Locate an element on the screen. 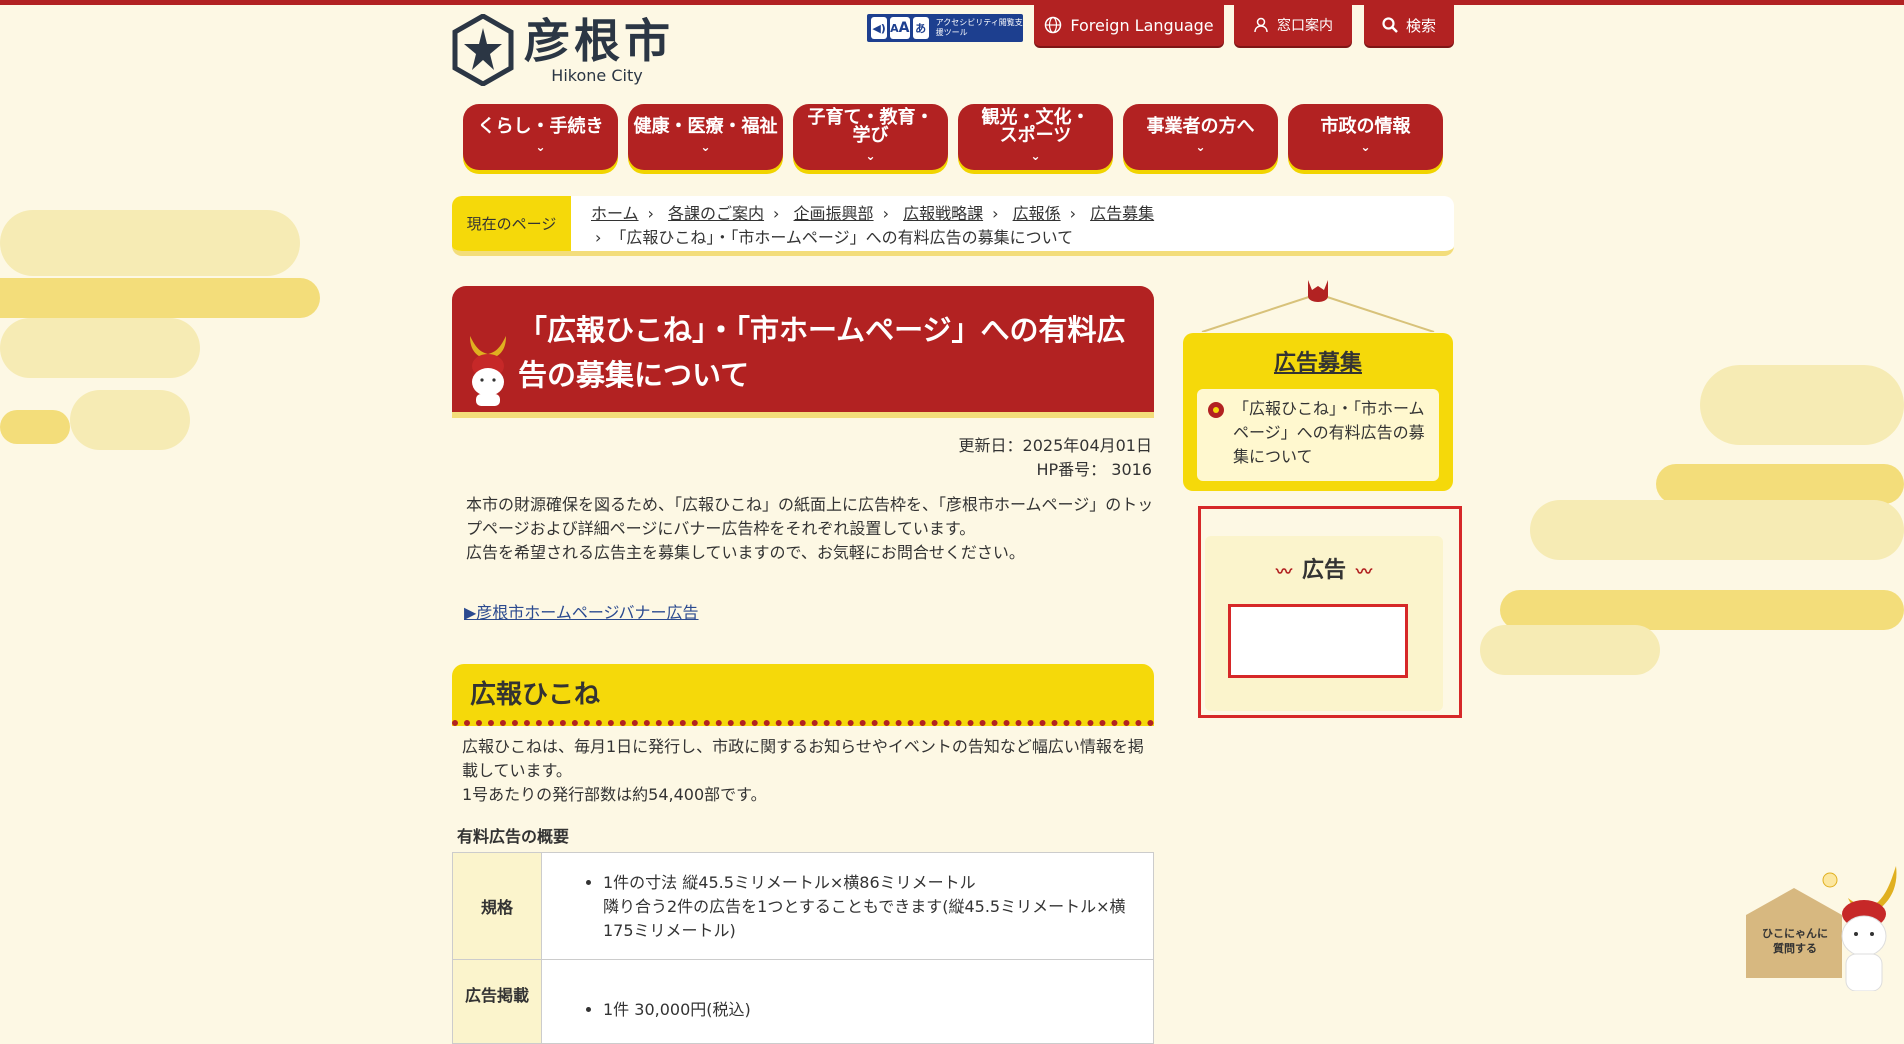 The height and width of the screenshot is (1044, 1904). search-icon is located at coordinates (1390, 25).